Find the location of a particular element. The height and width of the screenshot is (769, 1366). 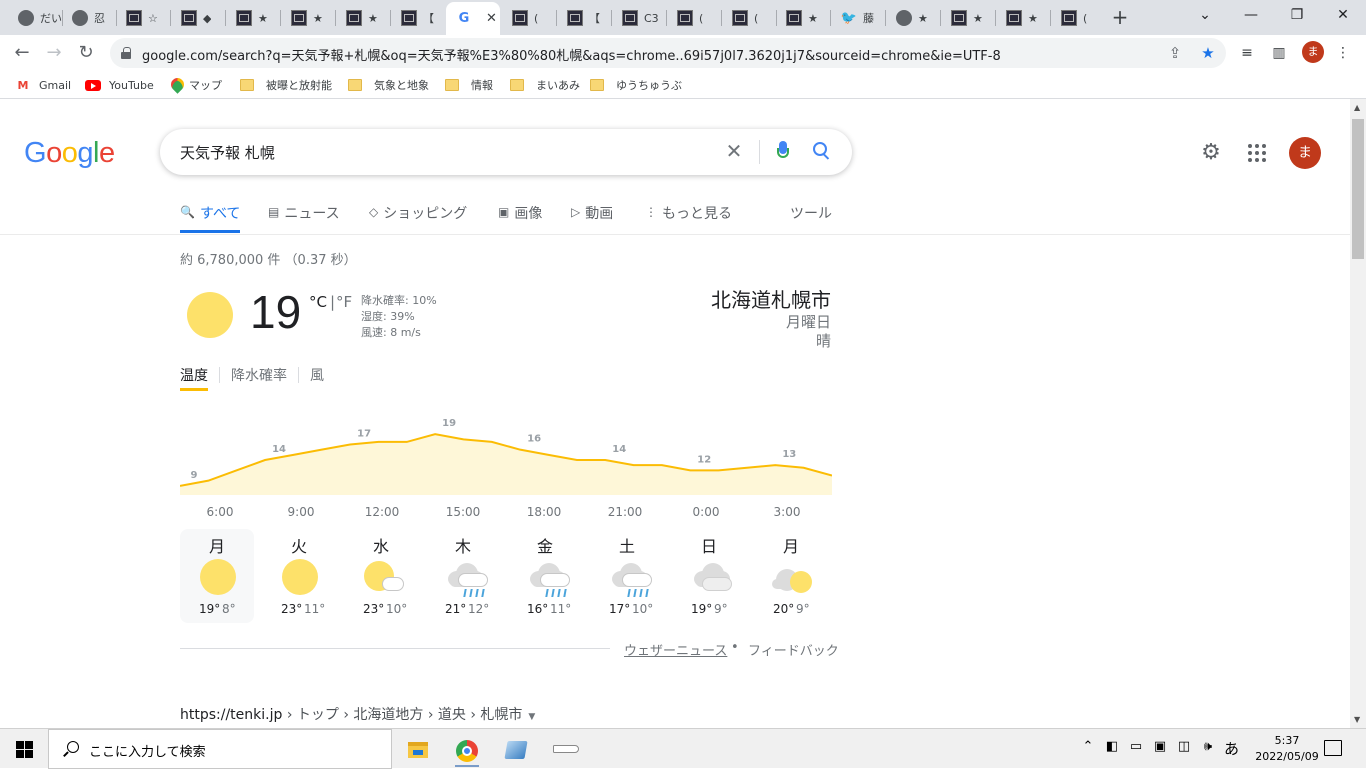

profile-avatar-small: ま is located at coordinates (1313, 52).